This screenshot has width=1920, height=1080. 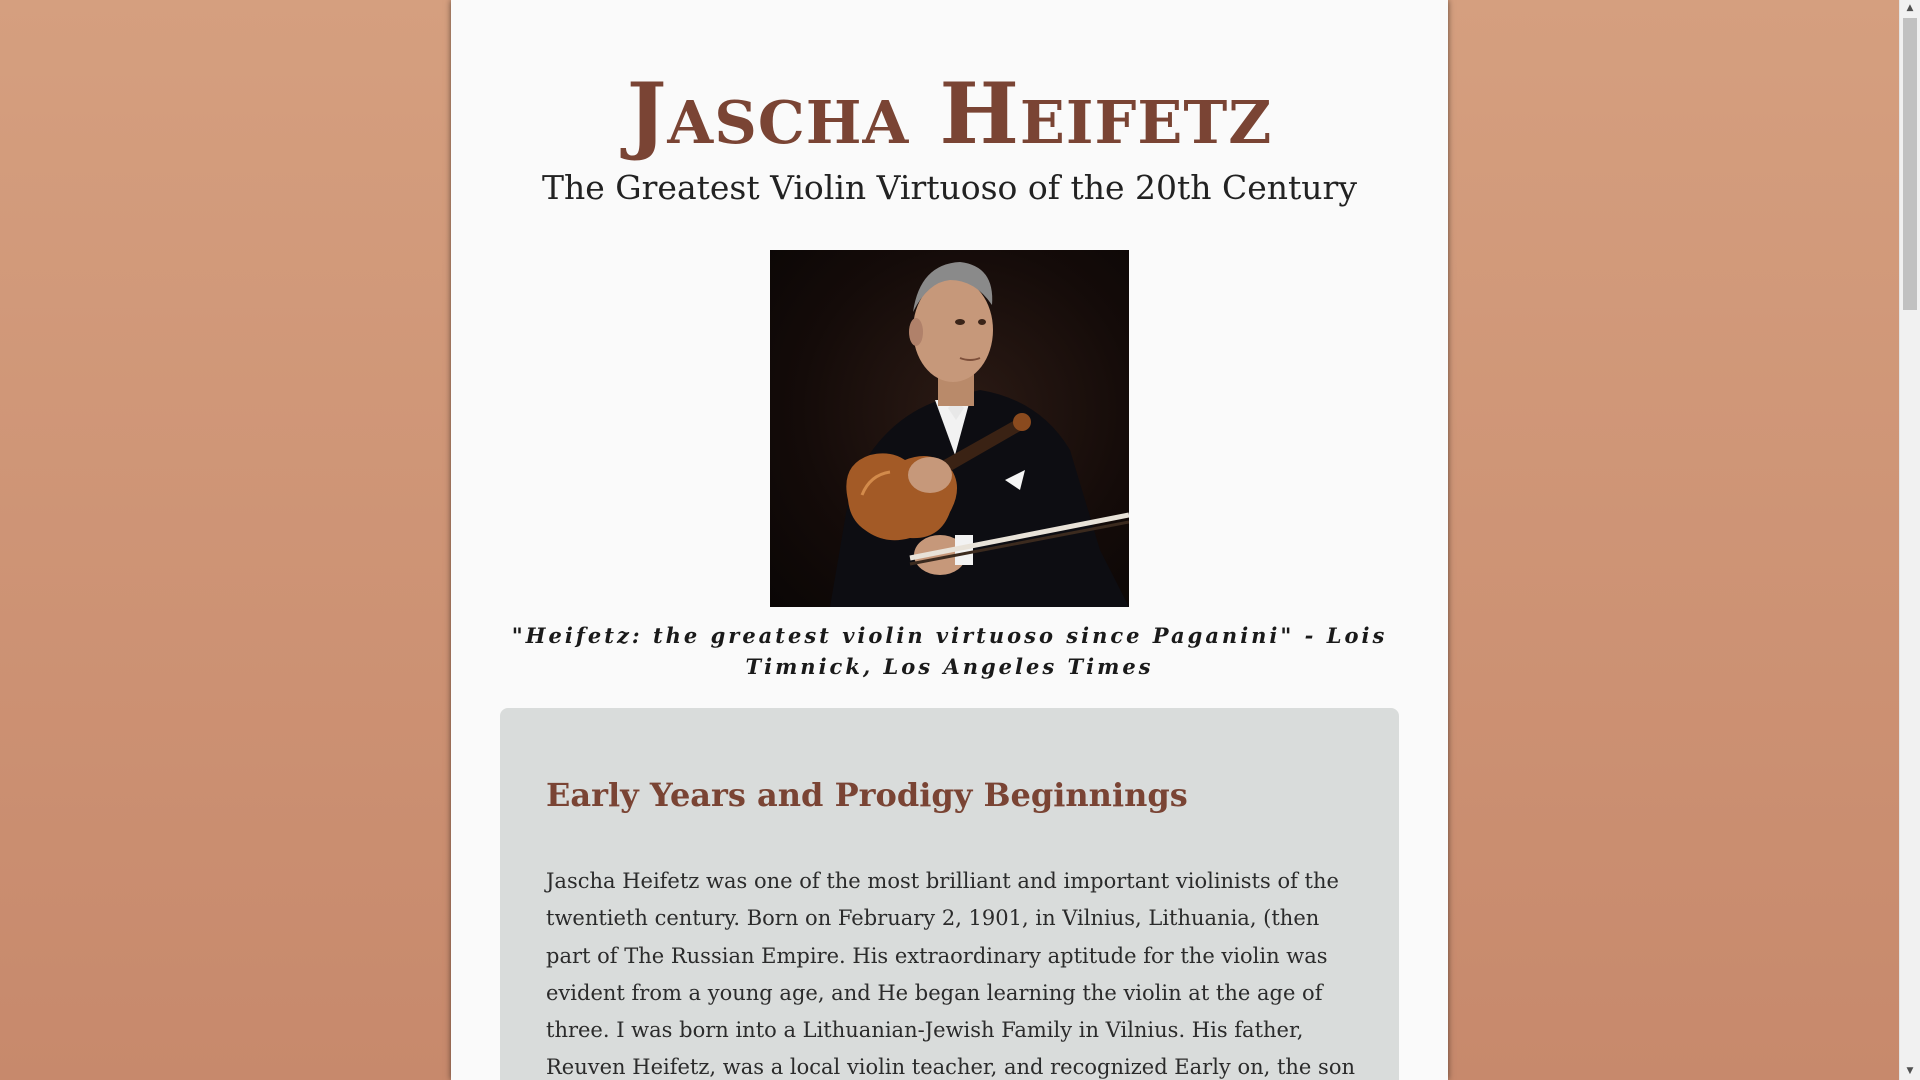 What do you see at coordinates (979, 434) in the screenshot?
I see `portrait-illustration` at bounding box center [979, 434].